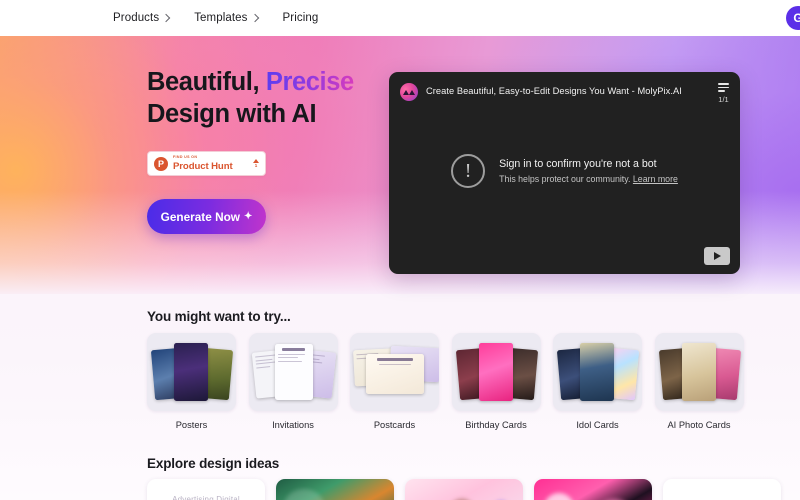 The width and height of the screenshot is (800, 500). I want to click on headline-line1-plain: Beautiful,, so click(203, 82).